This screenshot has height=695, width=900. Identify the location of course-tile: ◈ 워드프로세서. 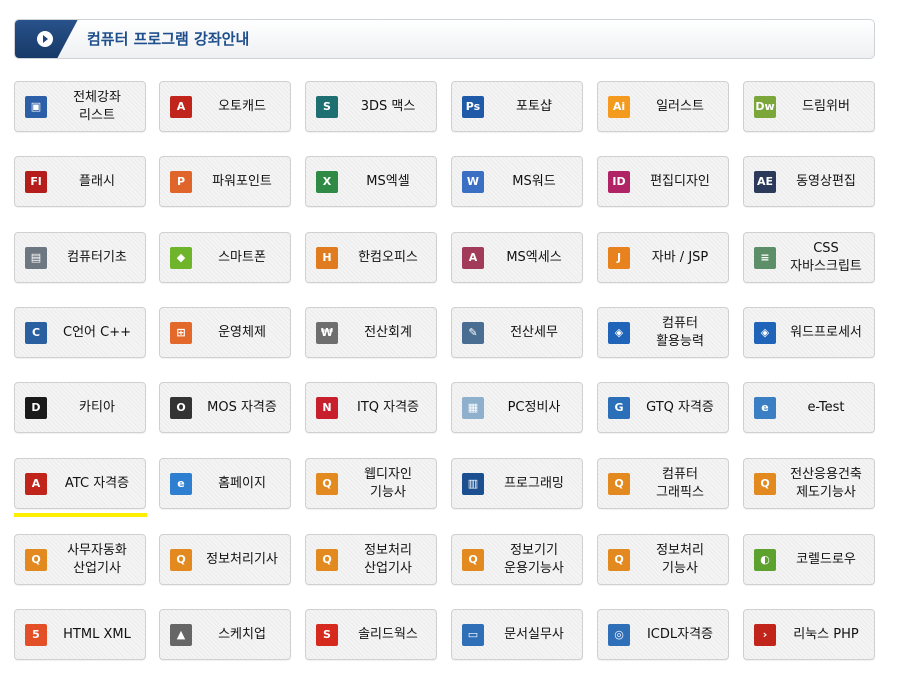
(809, 332).